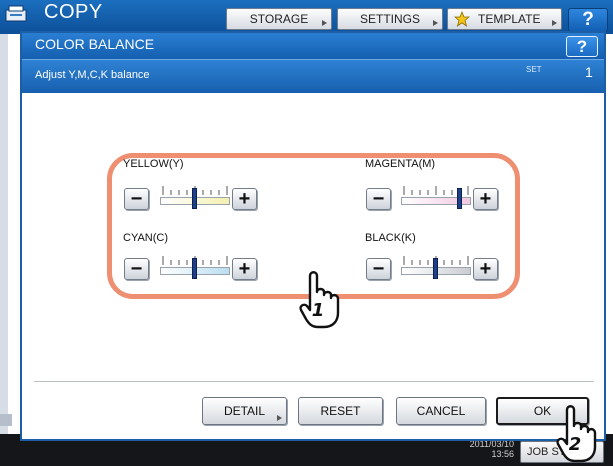 The width and height of the screenshot is (613, 466). Describe the element at coordinates (491, 449) in the screenshot. I see `date-time: 2011/03/10 13:56` at that location.